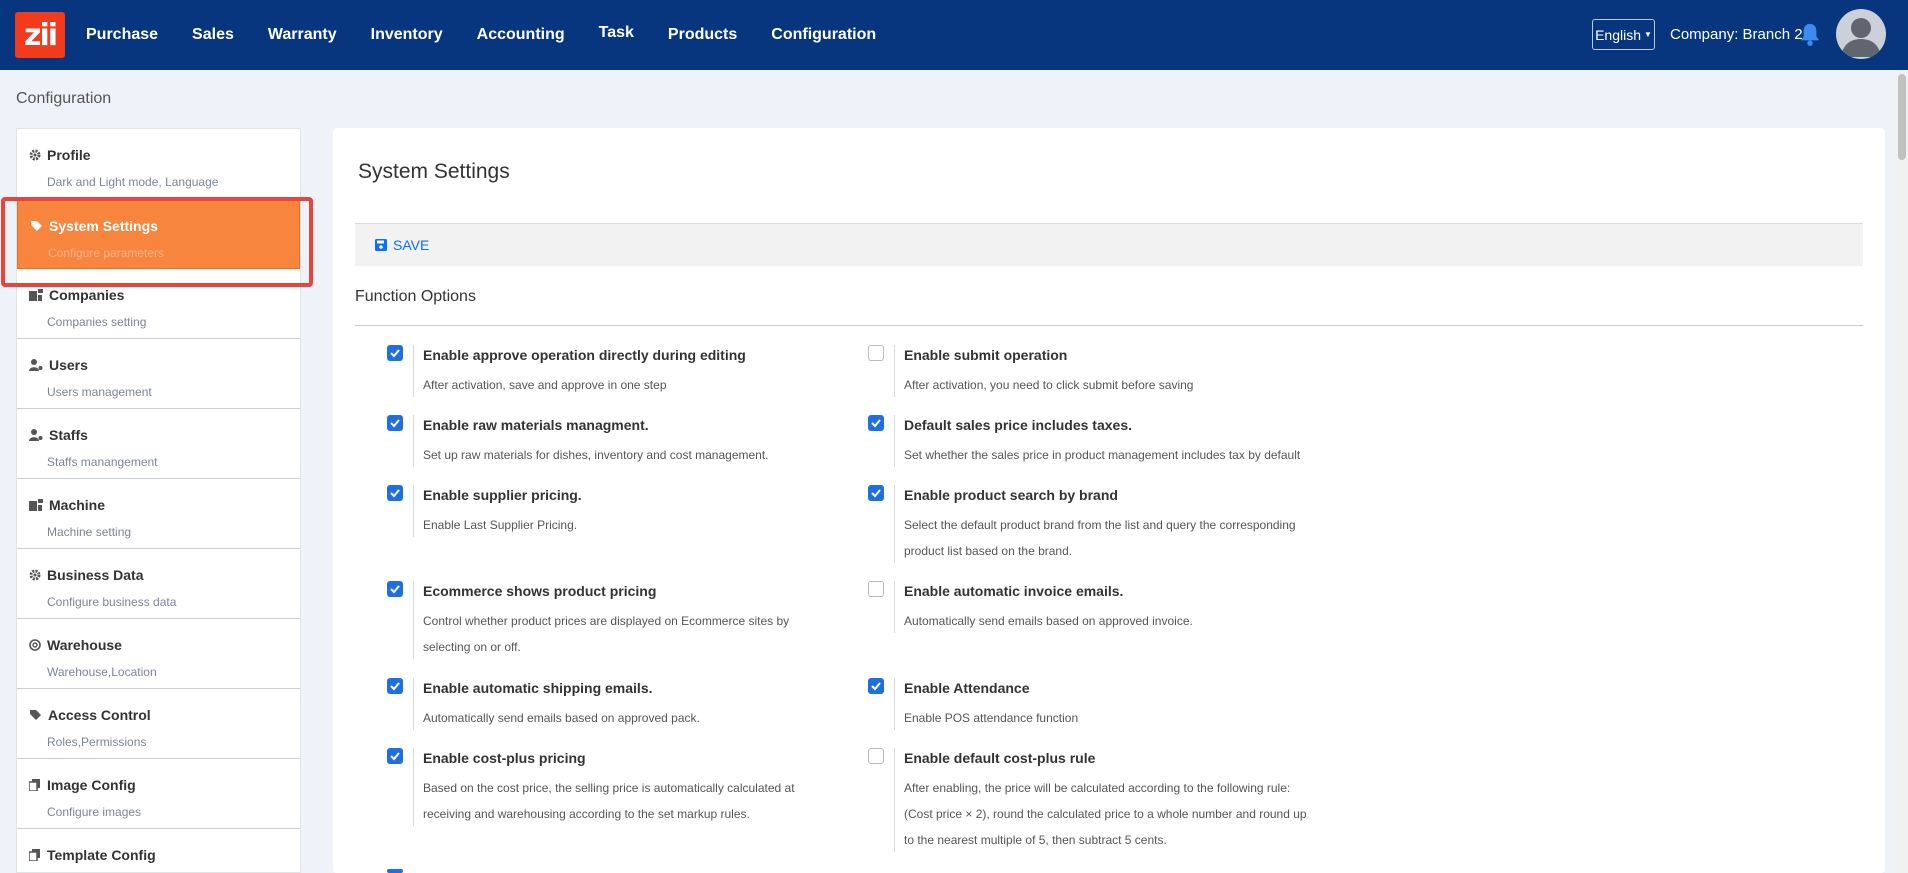 Image resolution: width=1908 pixels, height=873 pixels. What do you see at coordinates (967, 688) in the screenshot?
I see `option-title: Enable Attendance` at bounding box center [967, 688].